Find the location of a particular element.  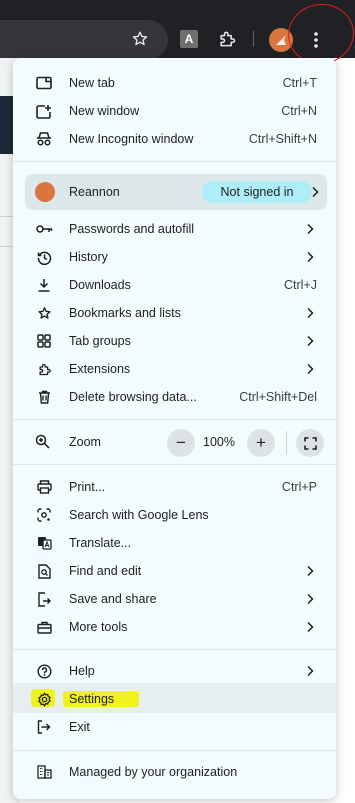

fullscreen-icon is located at coordinates (310, 443).